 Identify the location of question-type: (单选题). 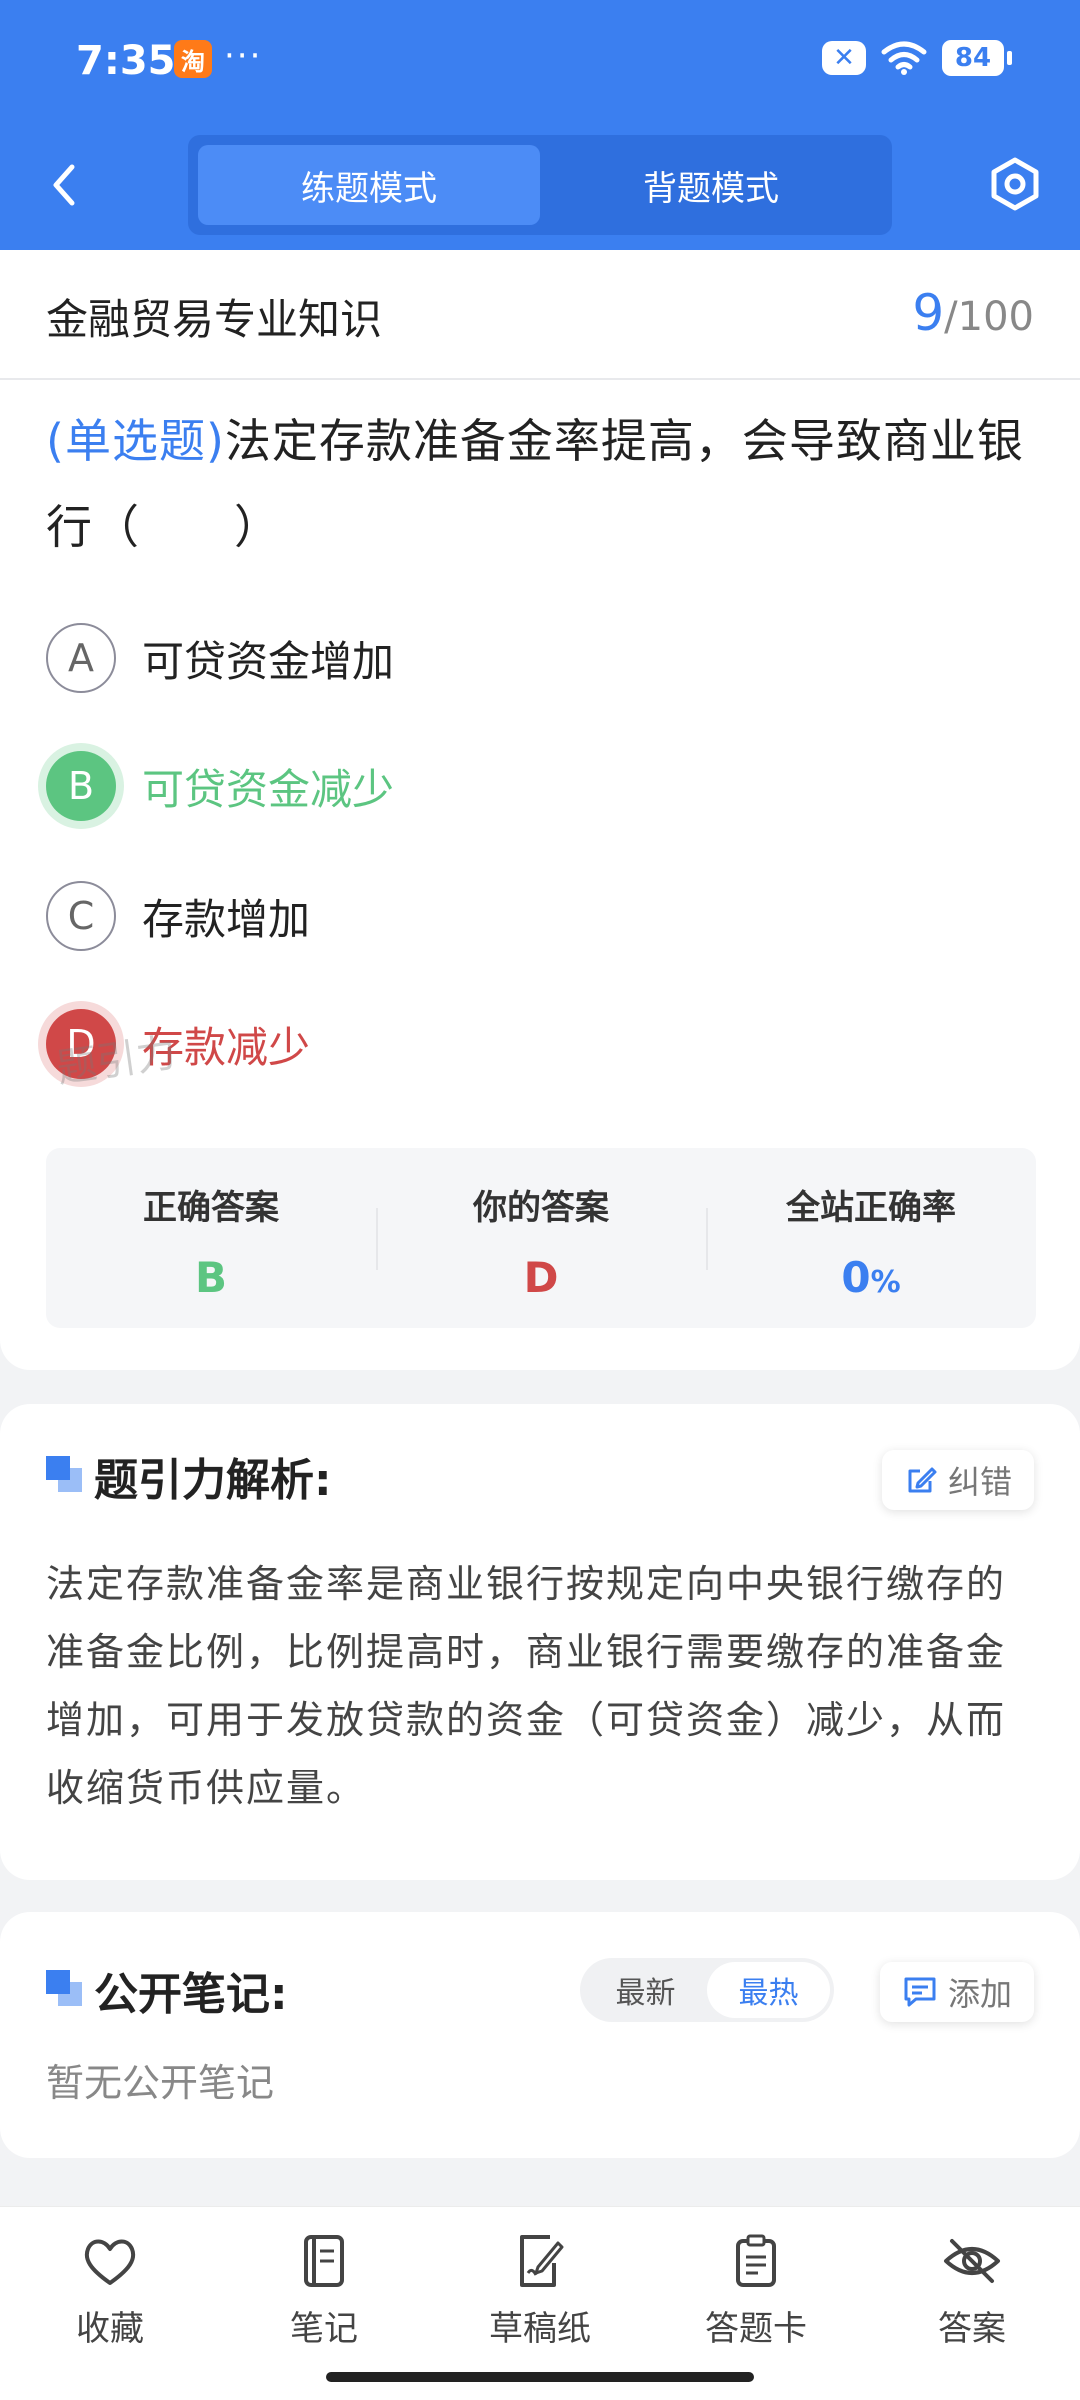
(135, 441).